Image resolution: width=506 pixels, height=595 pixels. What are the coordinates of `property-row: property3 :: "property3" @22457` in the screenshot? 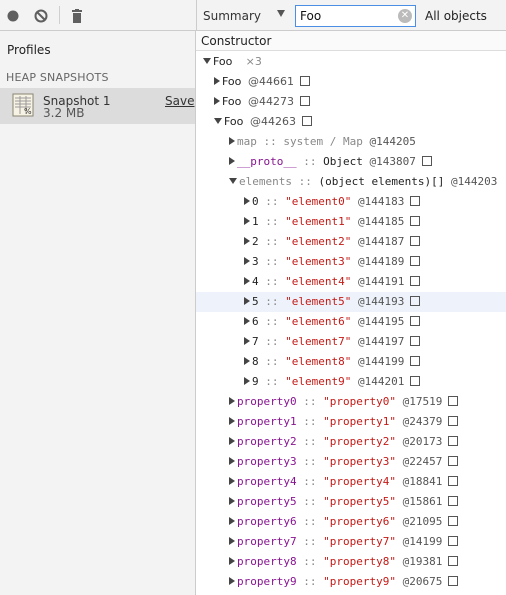 It's located at (351, 462).